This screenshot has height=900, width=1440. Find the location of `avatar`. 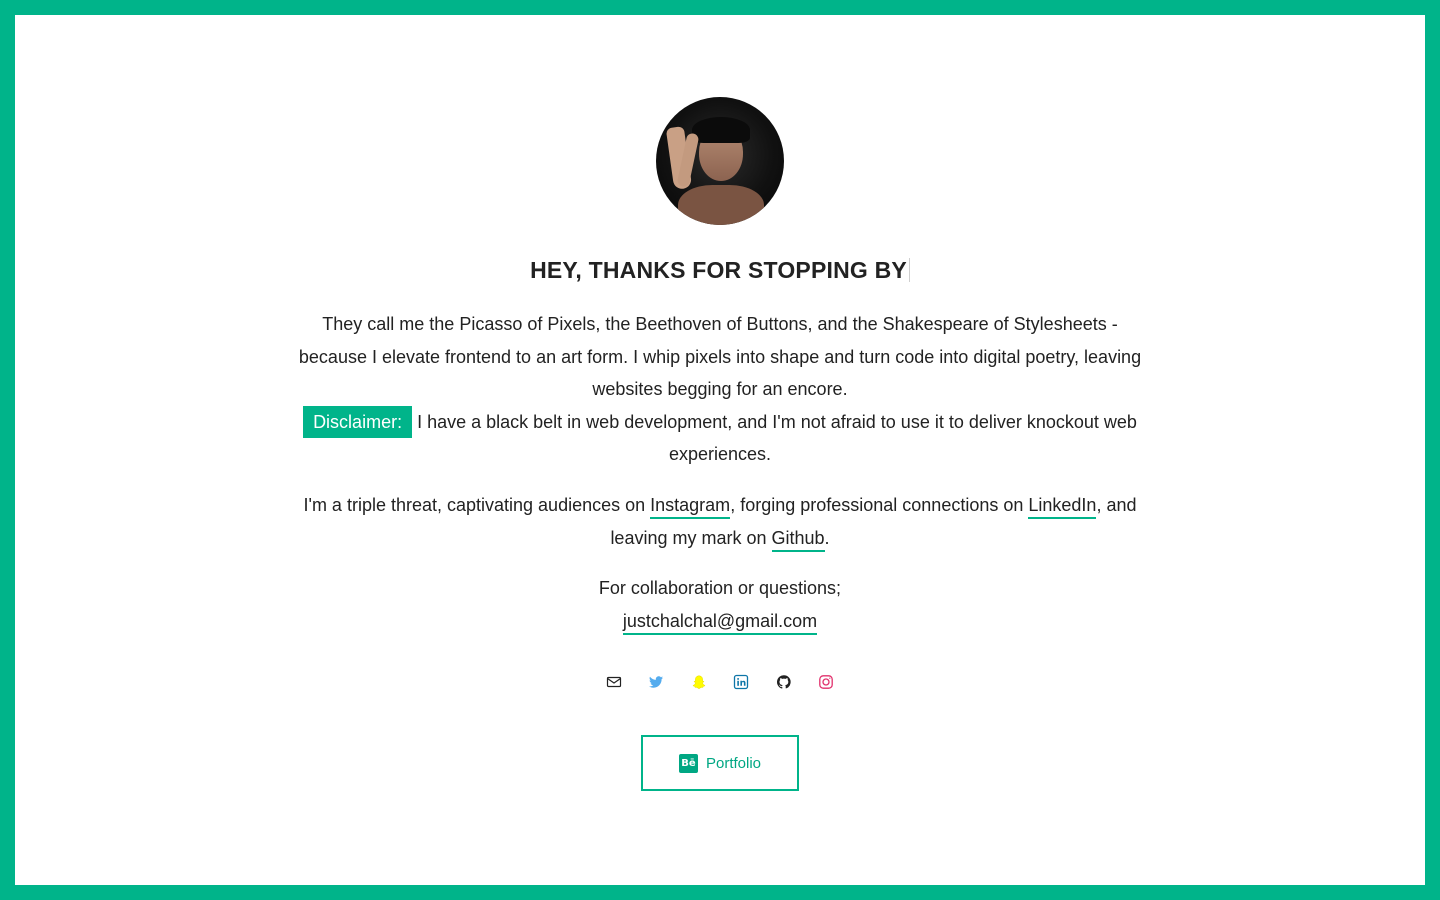

avatar is located at coordinates (720, 161).